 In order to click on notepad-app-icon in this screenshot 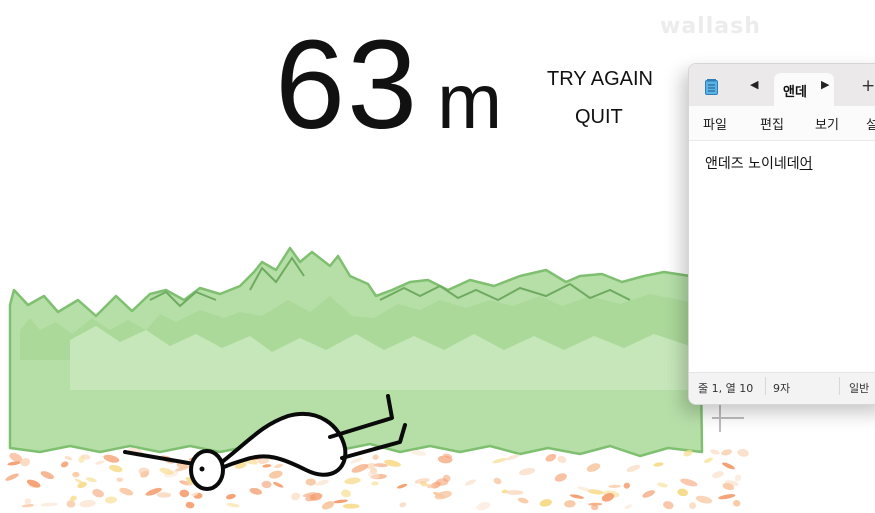, I will do `click(711, 87)`.